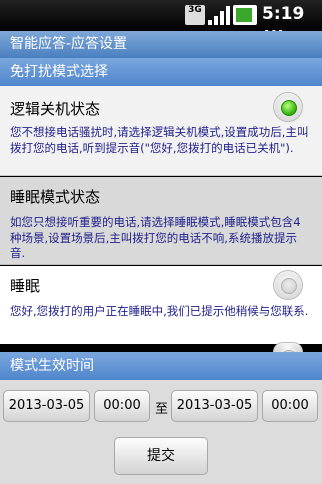 The width and height of the screenshot is (322, 484). Describe the element at coordinates (161, 456) in the screenshot. I see `submit-button: 提交` at that location.